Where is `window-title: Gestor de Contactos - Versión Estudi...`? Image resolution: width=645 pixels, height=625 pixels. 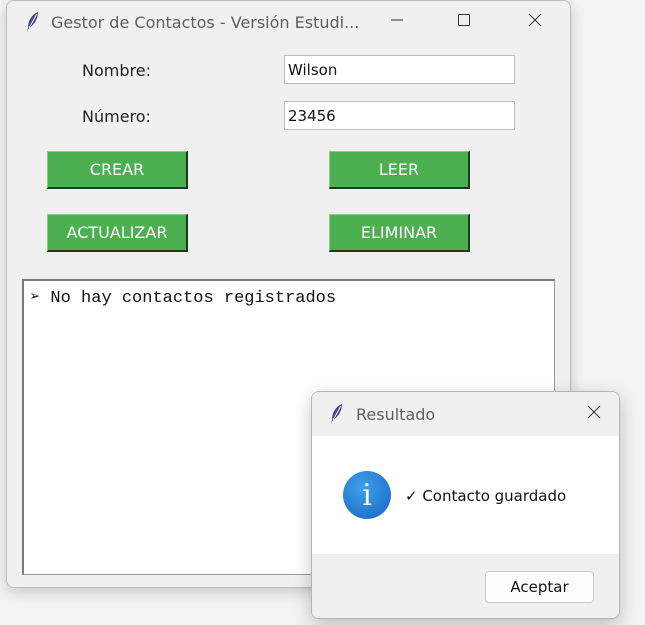
window-title: Gestor de Contactos - Versión Estudi... is located at coordinates (205, 22).